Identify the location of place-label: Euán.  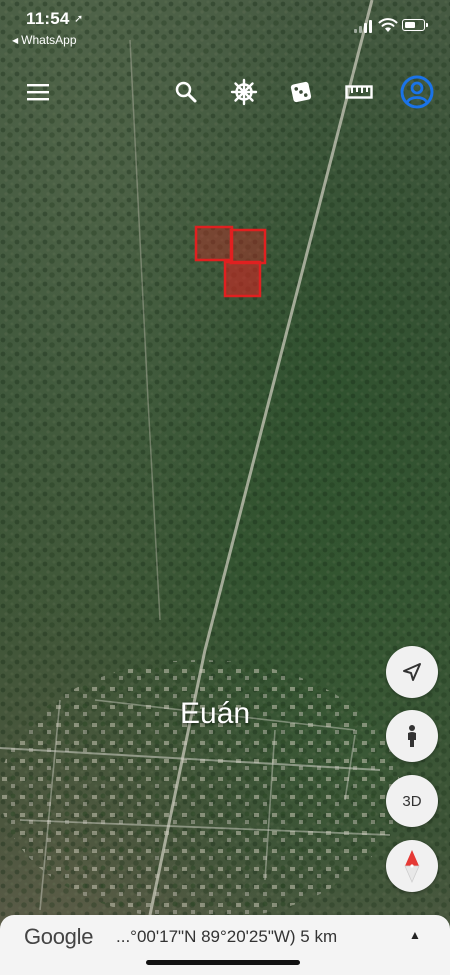
(215, 713).